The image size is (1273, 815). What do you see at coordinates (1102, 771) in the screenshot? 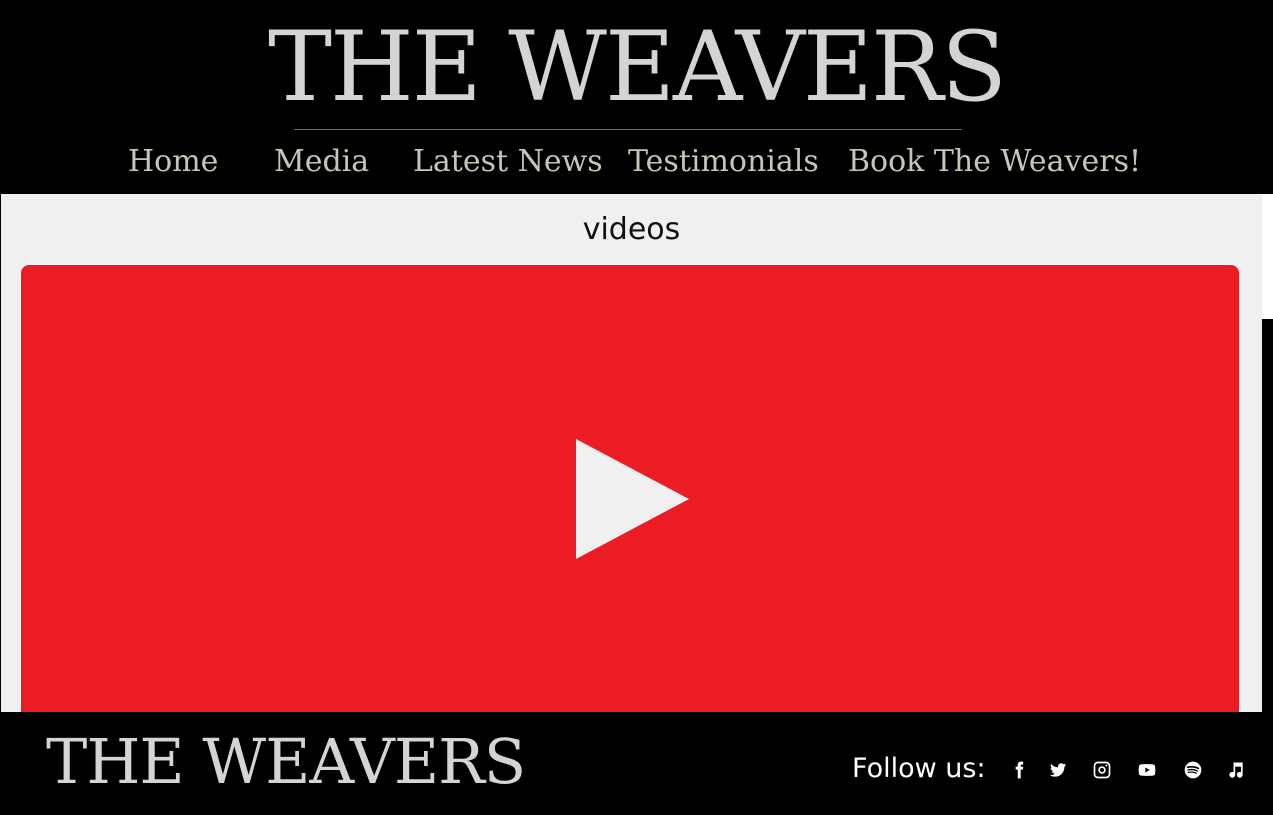
I see `instagram-icon` at bounding box center [1102, 771].